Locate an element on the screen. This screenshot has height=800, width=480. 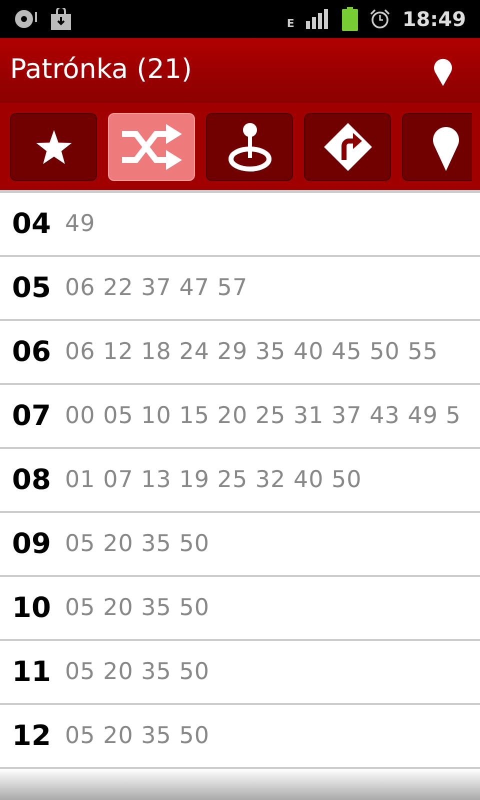
hour-label: 05 is located at coordinates (32, 288).